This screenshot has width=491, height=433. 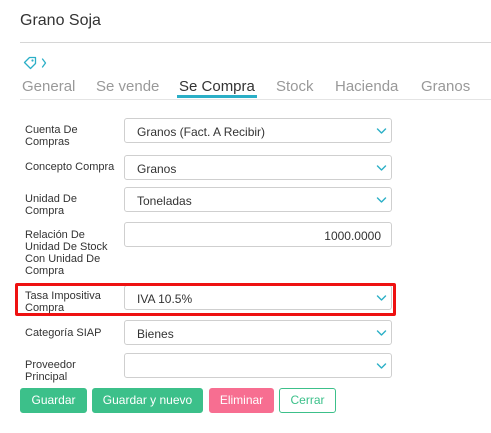 What do you see at coordinates (201, 132) in the screenshot?
I see `cuenta-de-compras-value: Granos (Fact. A Recibir)` at bounding box center [201, 132].